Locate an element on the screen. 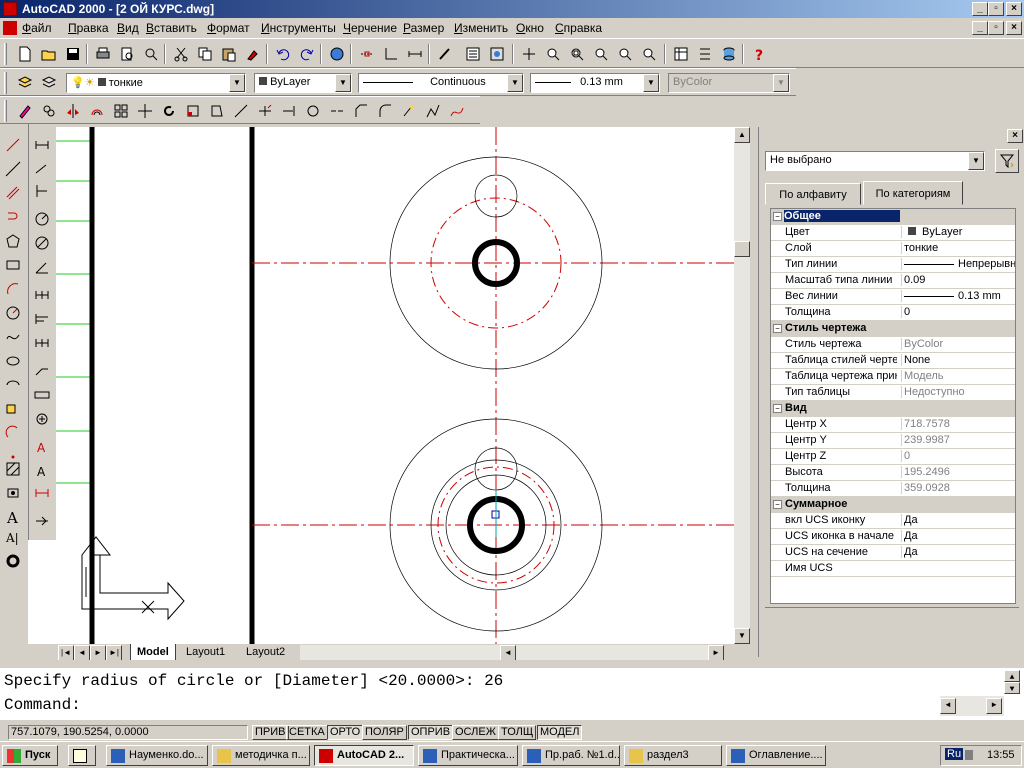 This screenshot has height=768, width=1024. layer-dropdown: 💡☀ тонкие ▼ is located at coordinates (156, 83).